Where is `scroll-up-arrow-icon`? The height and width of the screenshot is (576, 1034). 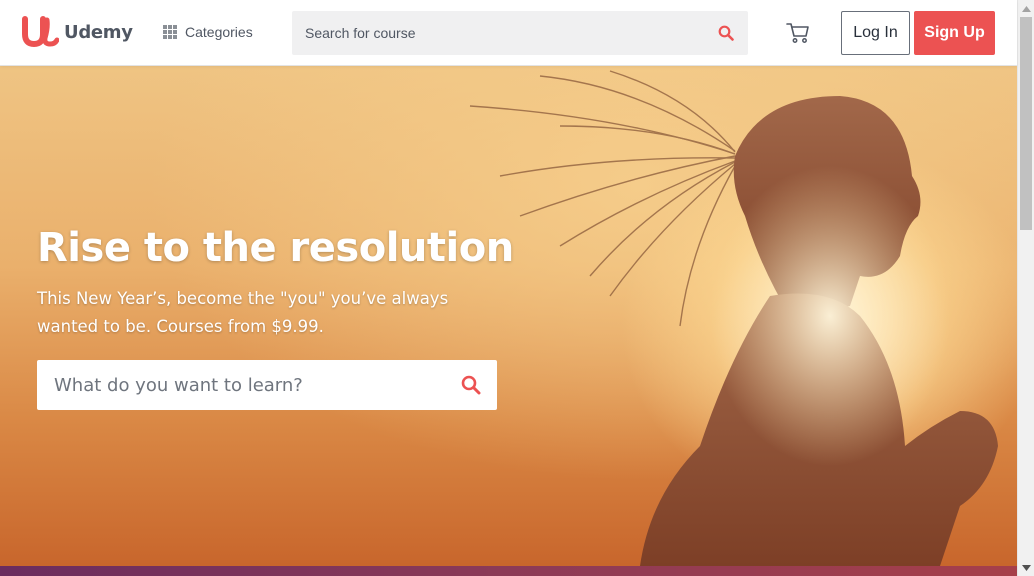 scroll-up-arrow-icon is located at coordinates (1026, 8).